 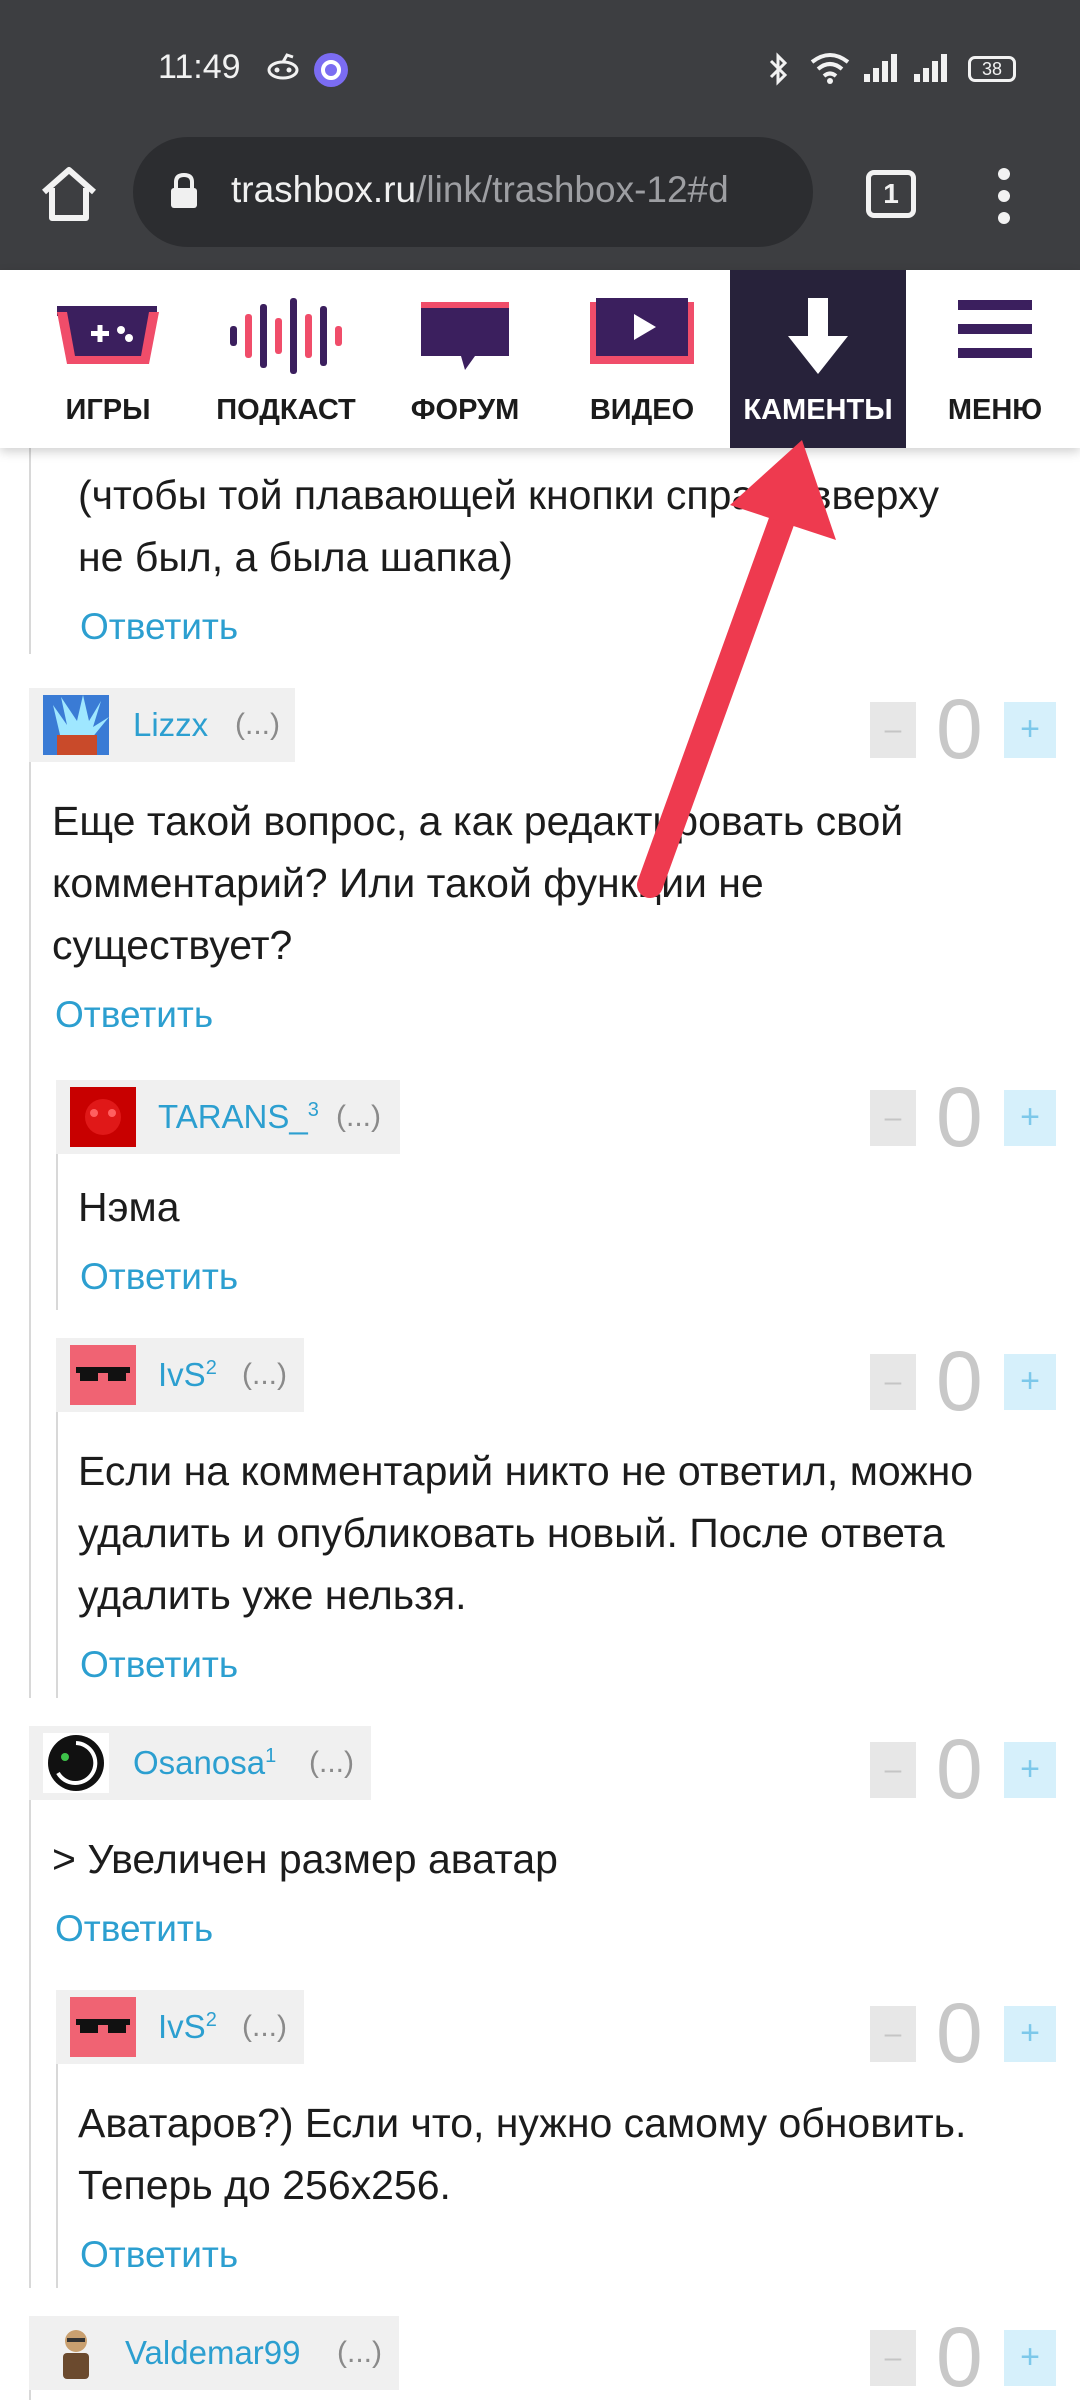 I want to click on nav-label-comments: КАМЕНТЫ, so click(x=818, y=410).